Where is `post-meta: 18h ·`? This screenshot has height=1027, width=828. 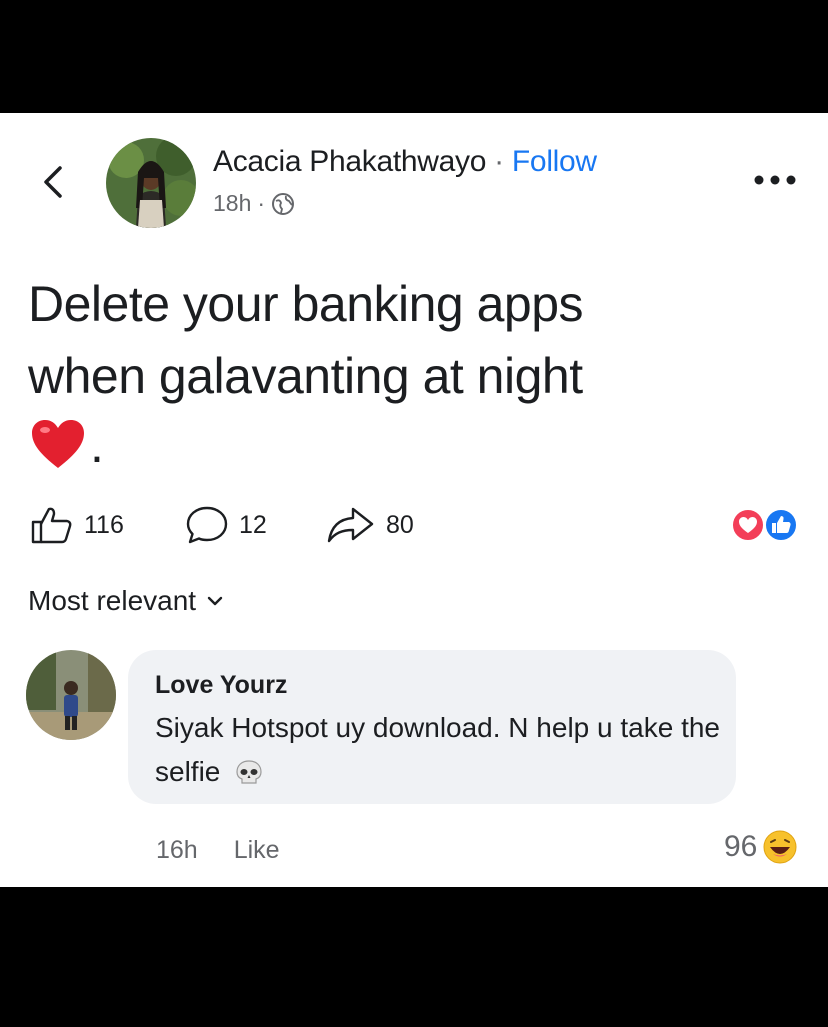 post-meta: 18h · is located at coordinates (254, 203).